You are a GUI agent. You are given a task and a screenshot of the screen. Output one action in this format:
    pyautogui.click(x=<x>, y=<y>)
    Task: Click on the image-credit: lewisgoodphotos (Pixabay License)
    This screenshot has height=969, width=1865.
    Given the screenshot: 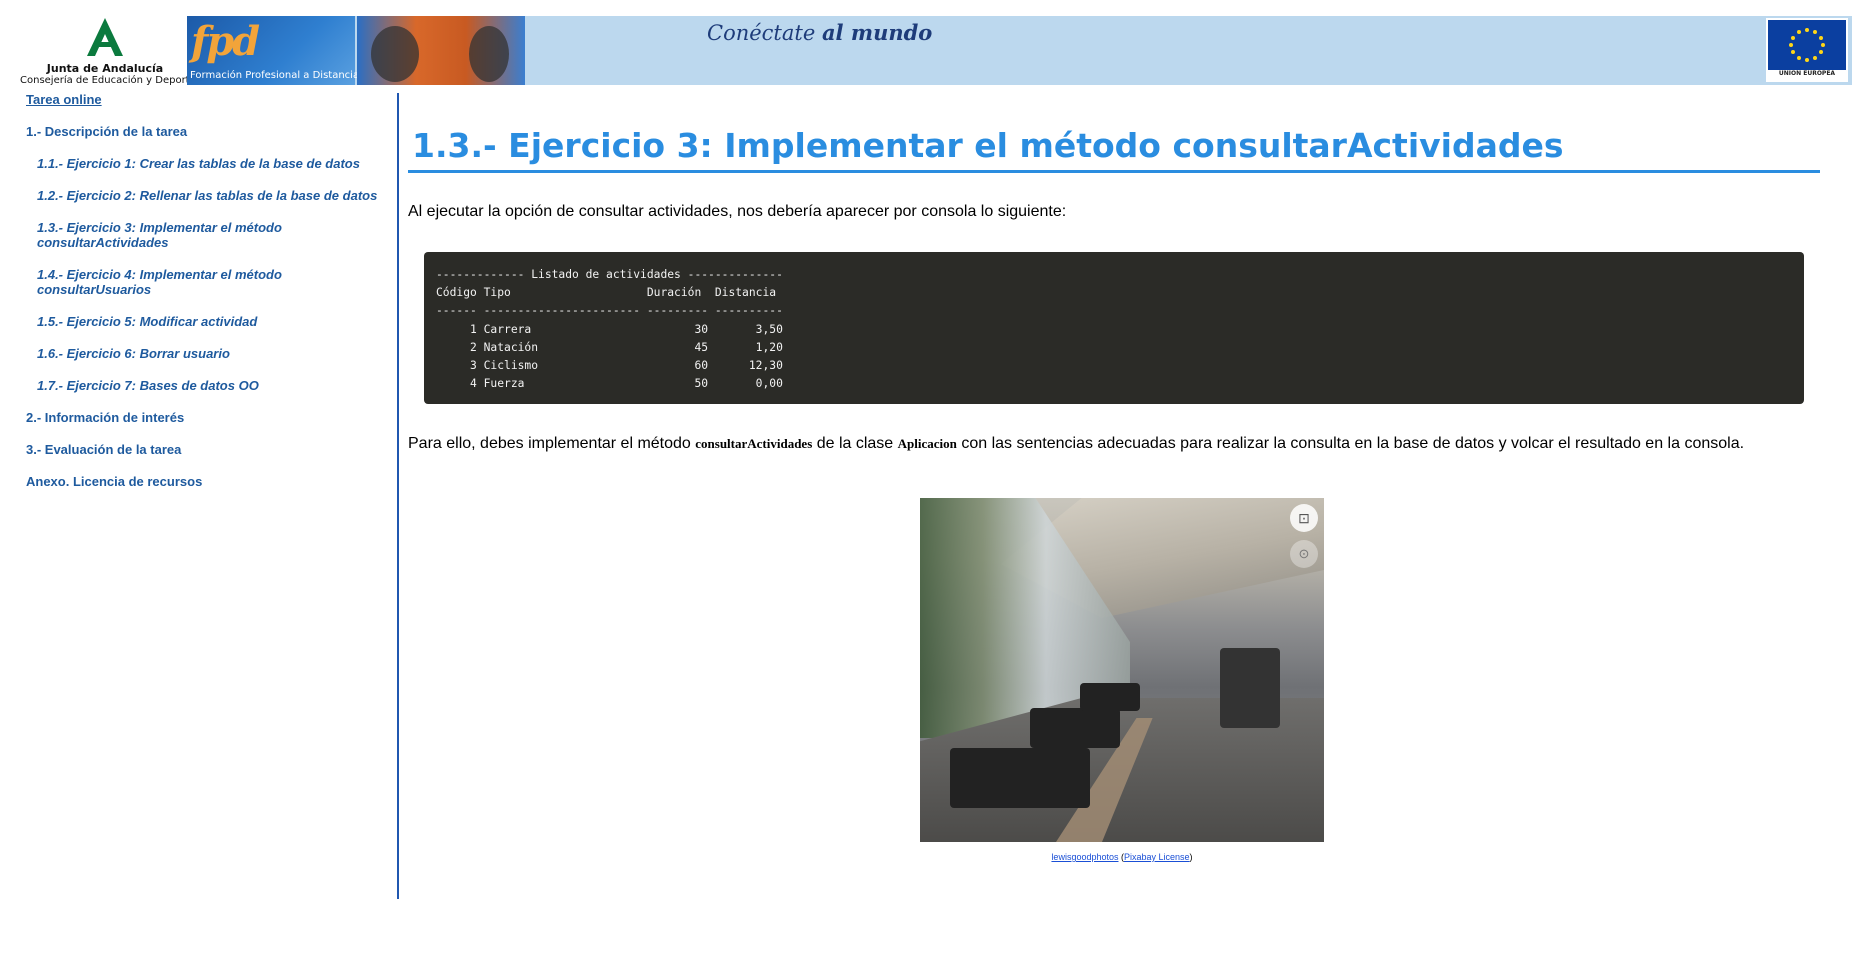 What is the action you would take?
    pyautogui.click(x=1122, y=857)
    